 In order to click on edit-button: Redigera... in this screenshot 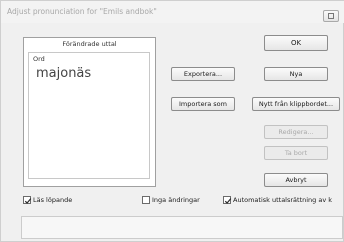, I will do `click(296, 132)`.